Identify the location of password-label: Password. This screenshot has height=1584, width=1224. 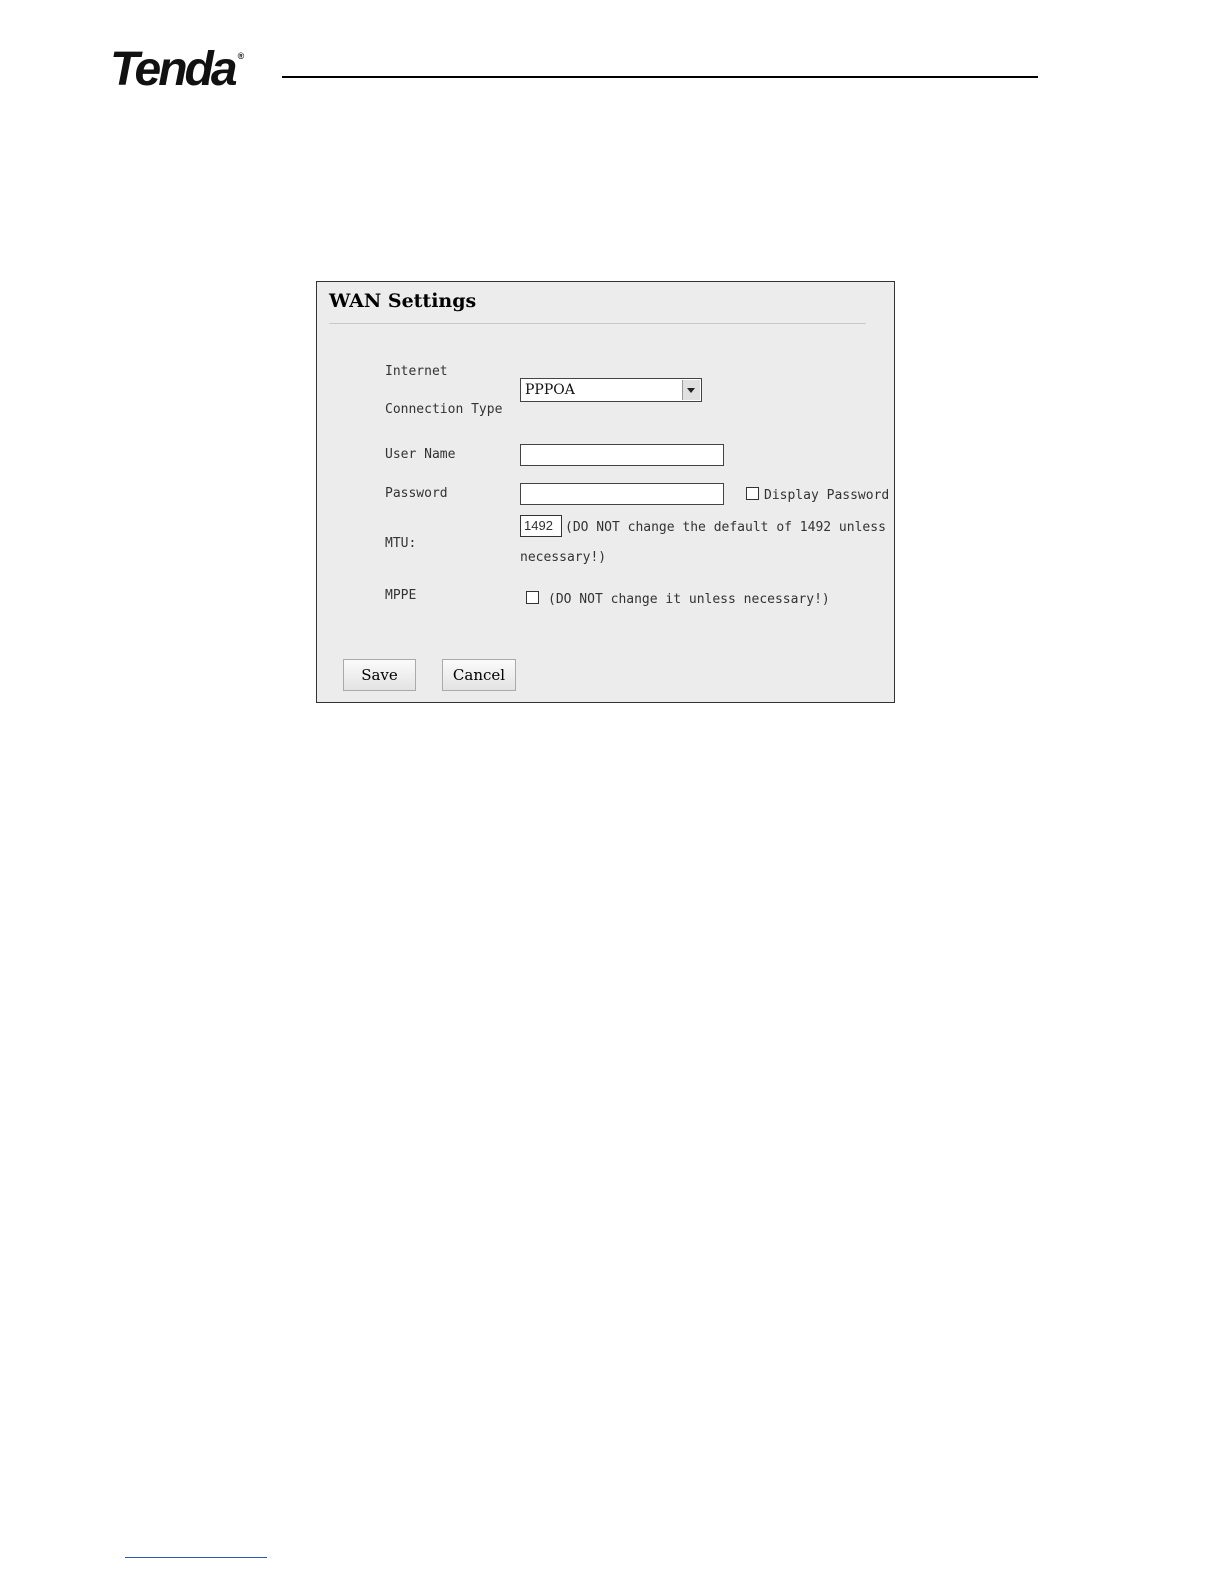
(416, 493).